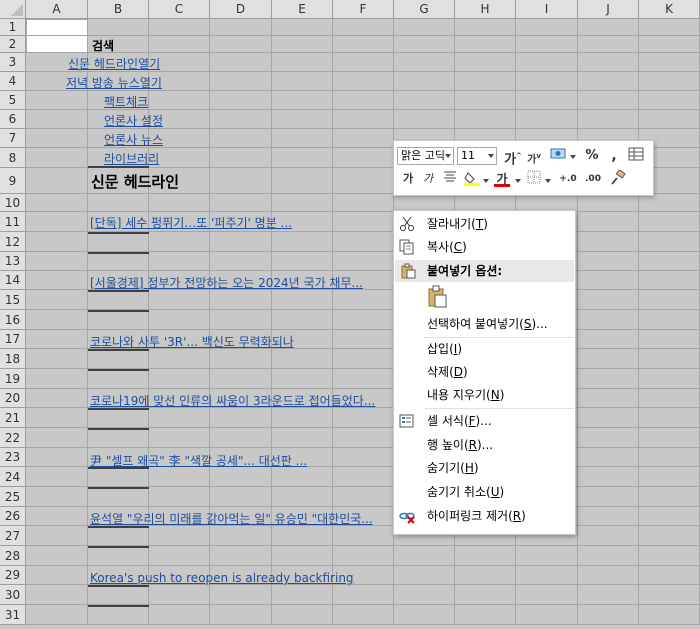 The image size is (700, 629). Describe the element at coordinates (559, 156) in the screenshot. I see `accounting-format-button` at that location.